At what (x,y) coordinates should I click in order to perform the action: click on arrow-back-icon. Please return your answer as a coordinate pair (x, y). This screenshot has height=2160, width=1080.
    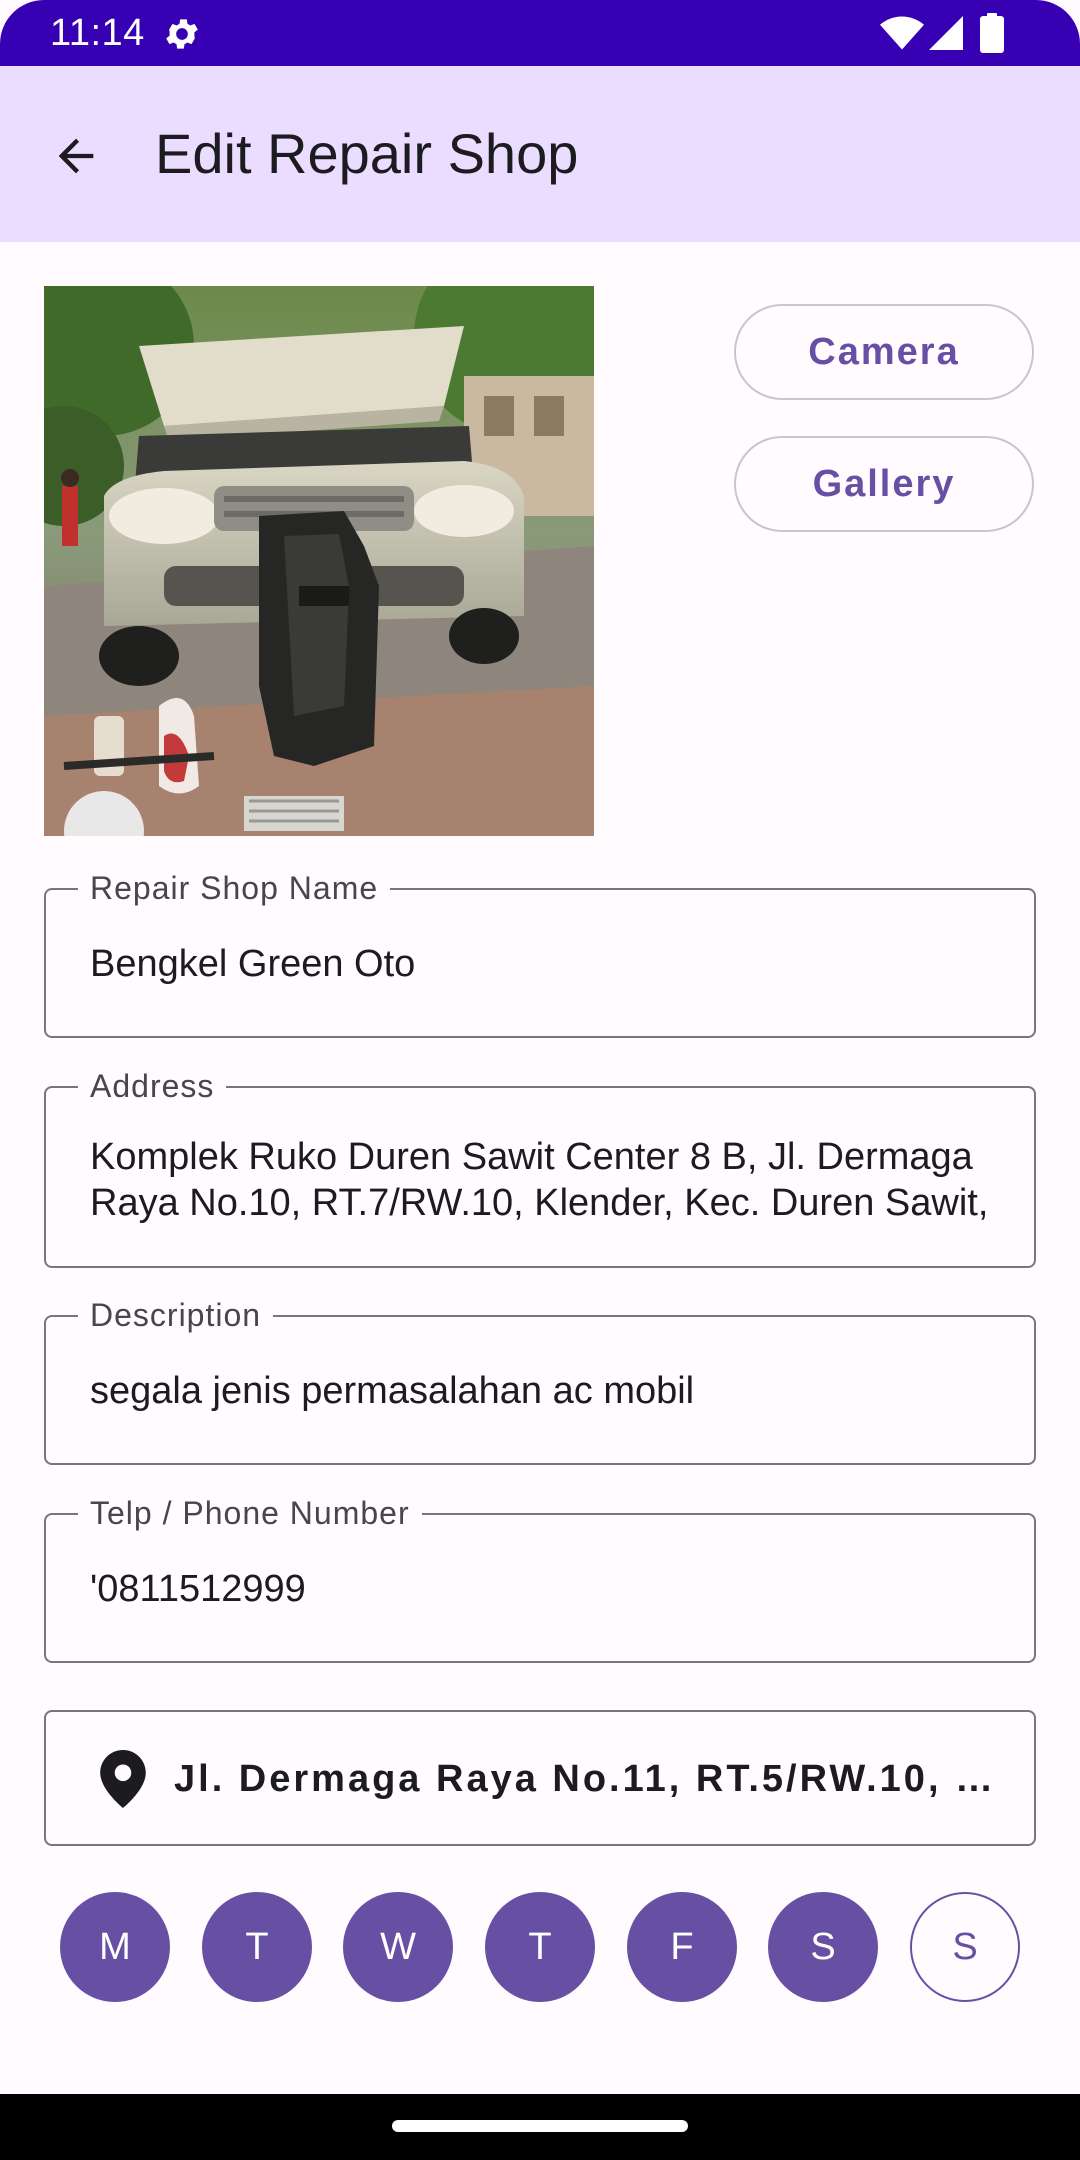
    Looking at the image, I should click on (76, 156).